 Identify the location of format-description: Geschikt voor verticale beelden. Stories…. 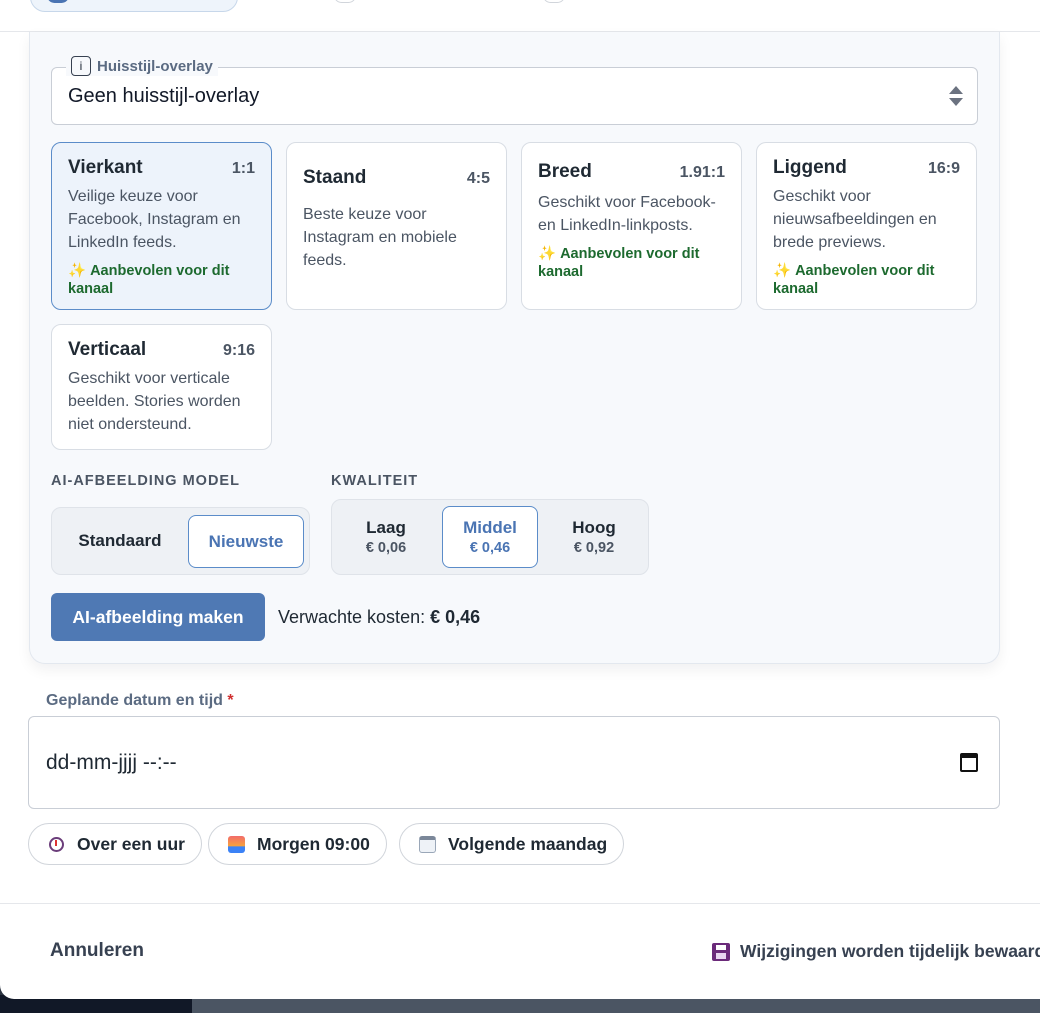
(154, 401).